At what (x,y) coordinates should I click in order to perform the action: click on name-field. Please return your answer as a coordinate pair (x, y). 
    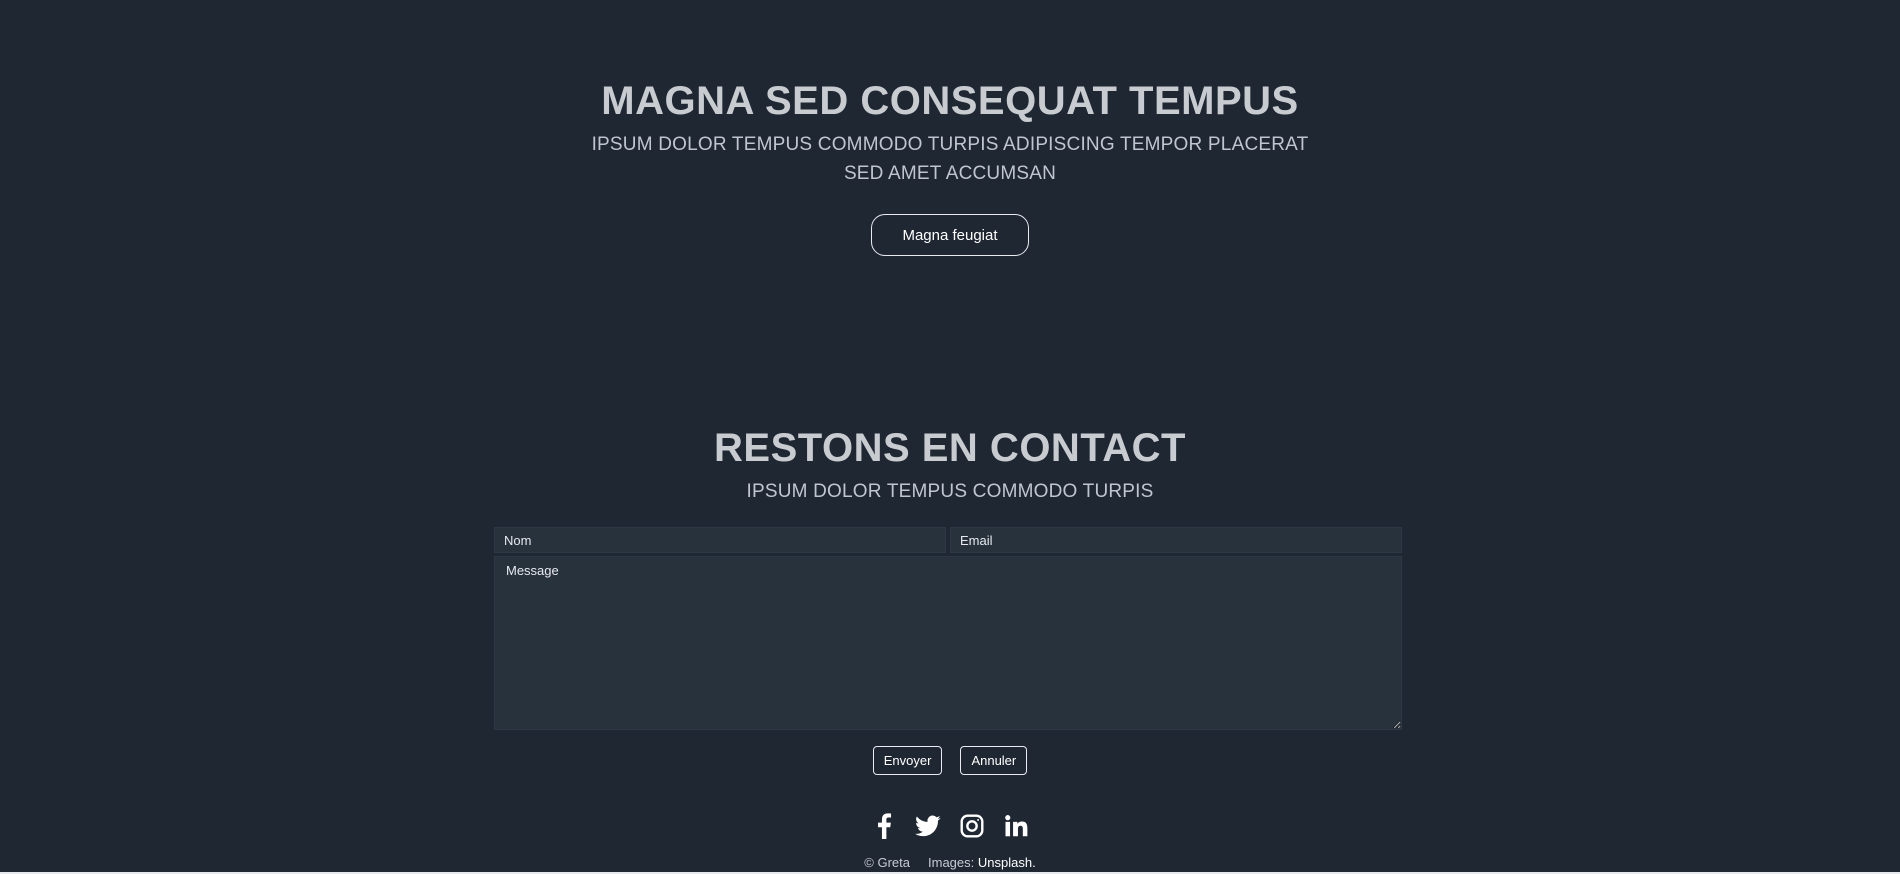
    Looking at the image, I should click on (720, 540).